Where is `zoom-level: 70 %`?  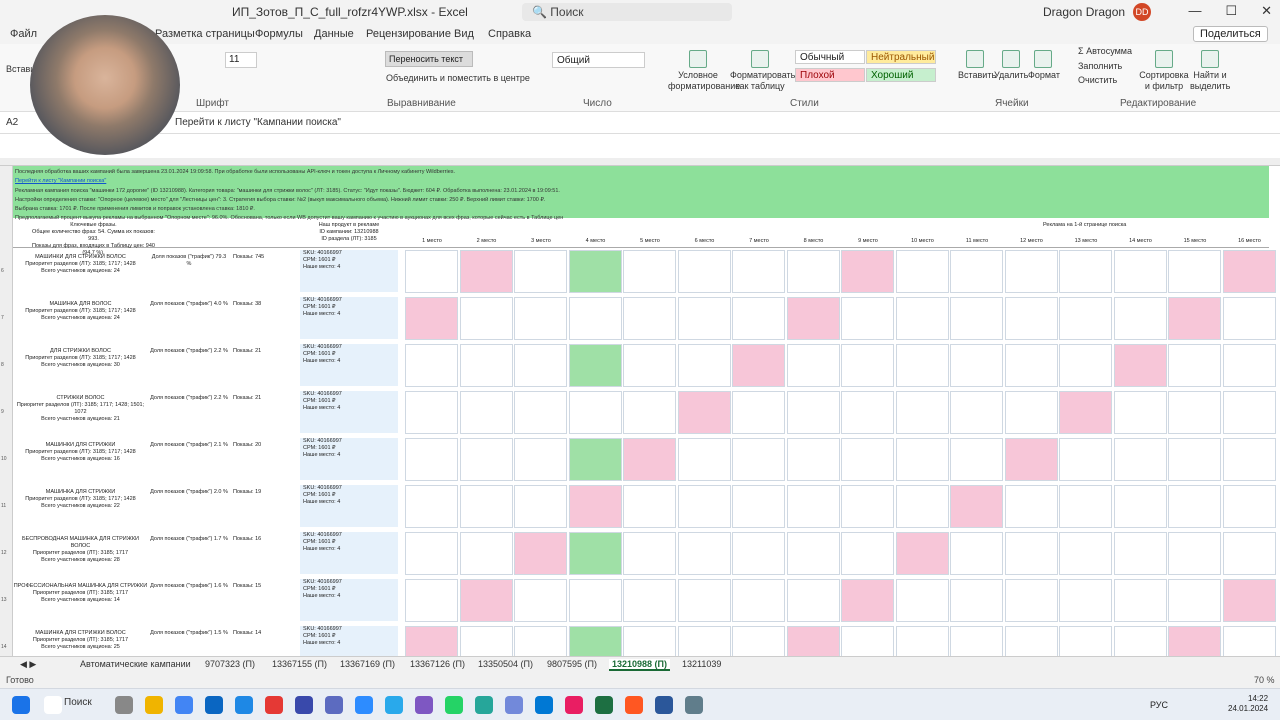
zoom-level: 70 % is located at coordinates (1264, 680).